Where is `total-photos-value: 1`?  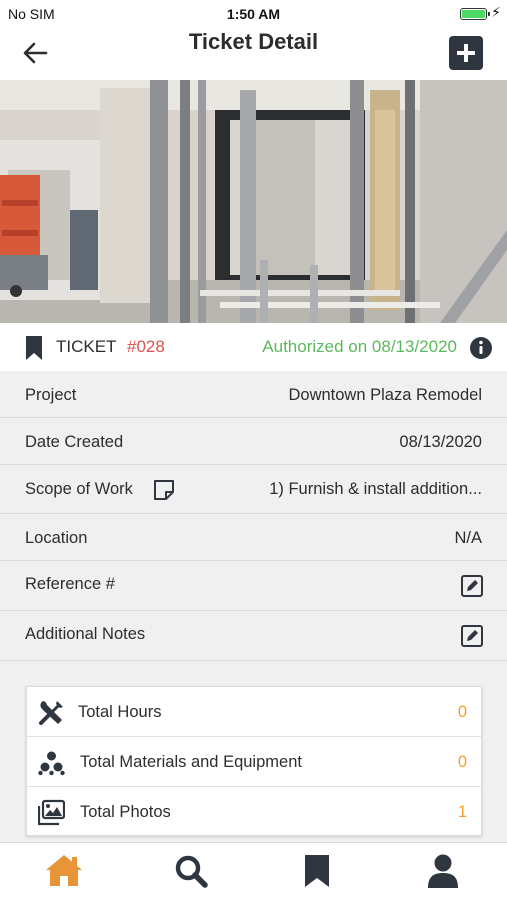
total-photos-value: 1 is located at coordinates (462, 812).